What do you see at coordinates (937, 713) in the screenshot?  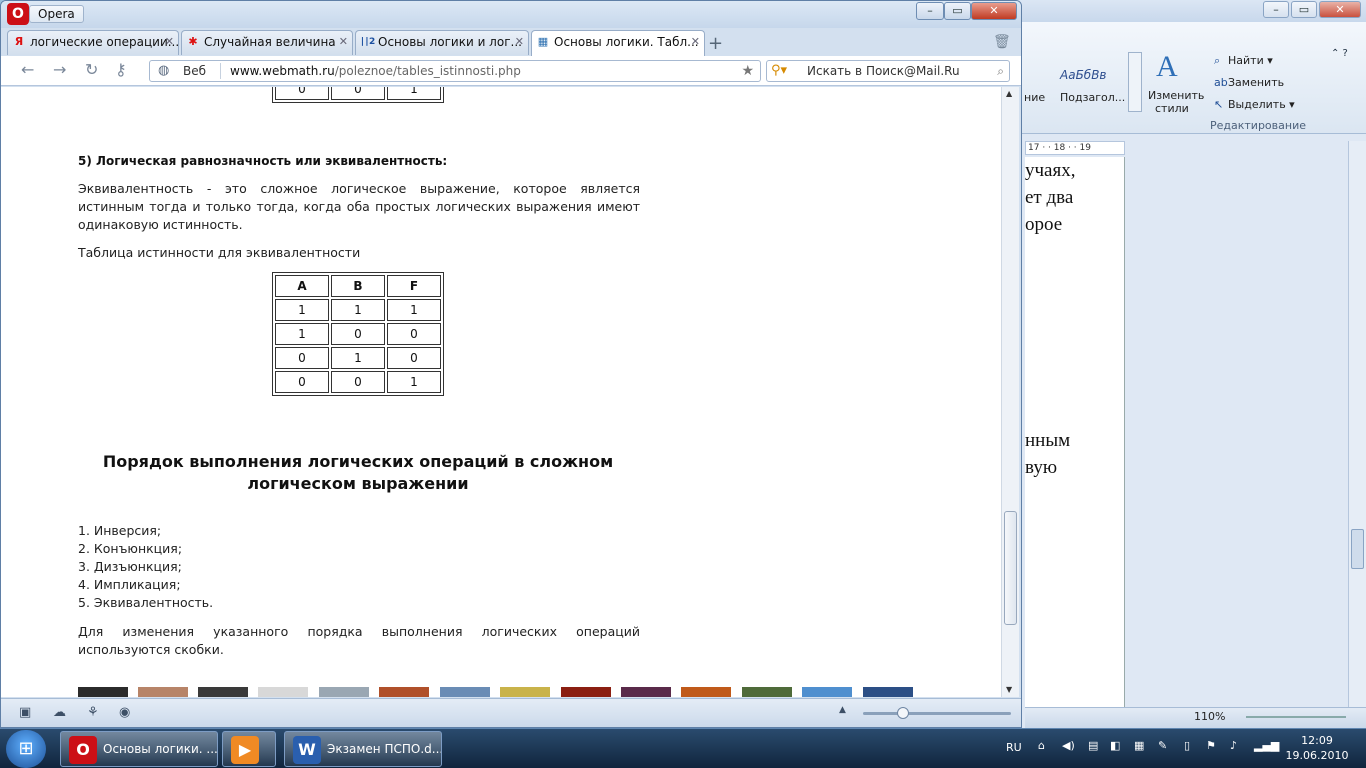 I see `zoom-slider` at bounding box center [937, 713].